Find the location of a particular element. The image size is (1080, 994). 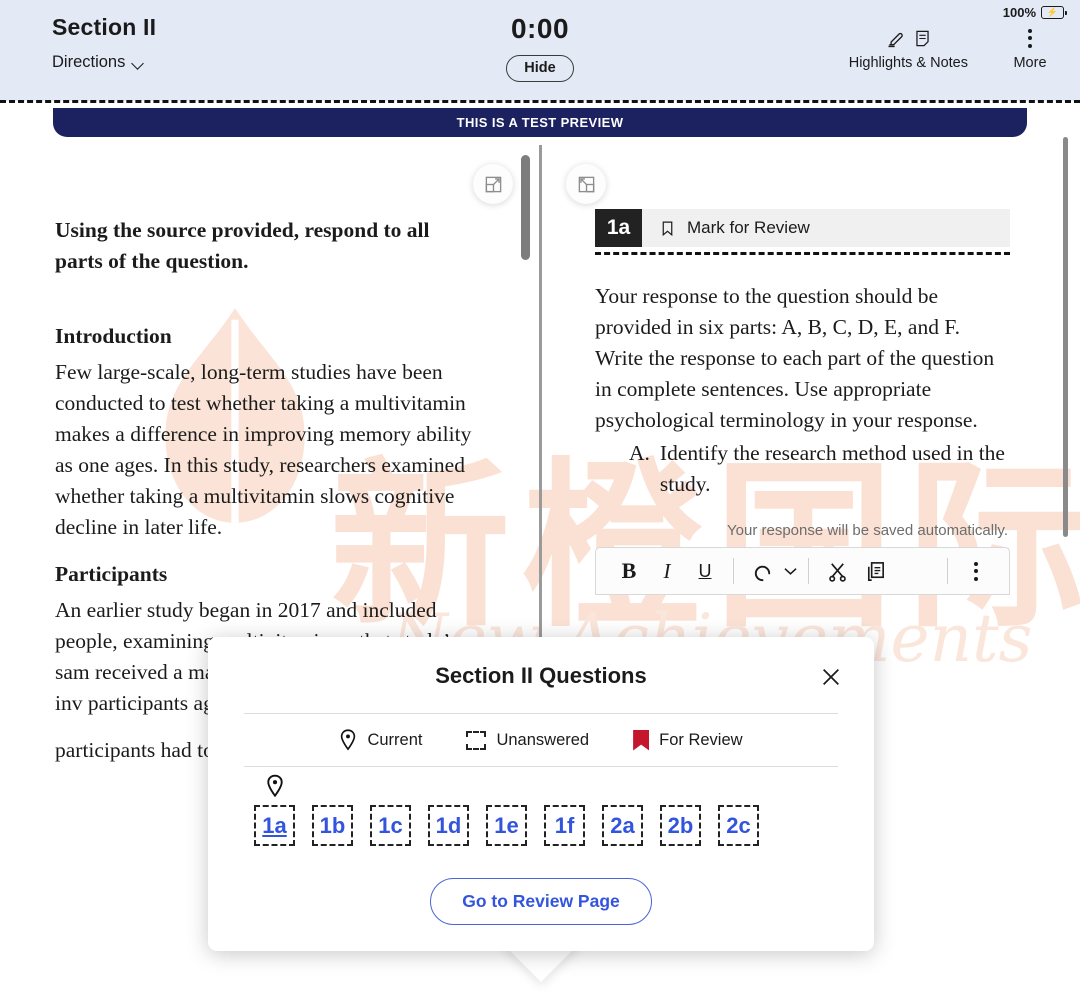

cut-icon is located at coordinates (837, 572).